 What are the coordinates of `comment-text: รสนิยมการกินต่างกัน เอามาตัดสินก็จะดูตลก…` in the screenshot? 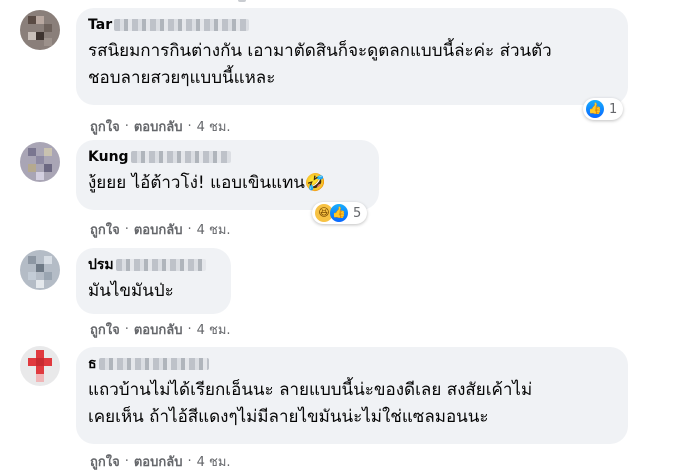 It's located at (320, 64).